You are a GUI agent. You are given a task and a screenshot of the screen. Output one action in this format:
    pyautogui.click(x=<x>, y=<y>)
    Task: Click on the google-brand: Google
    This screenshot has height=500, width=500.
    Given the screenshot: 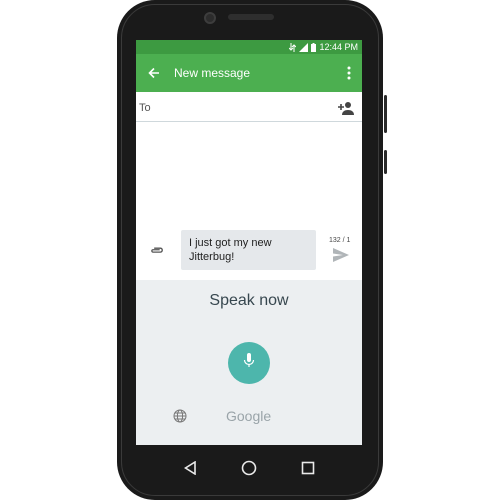 What is the action you would take?
    pyautogui.click(x=249, y=416)
    